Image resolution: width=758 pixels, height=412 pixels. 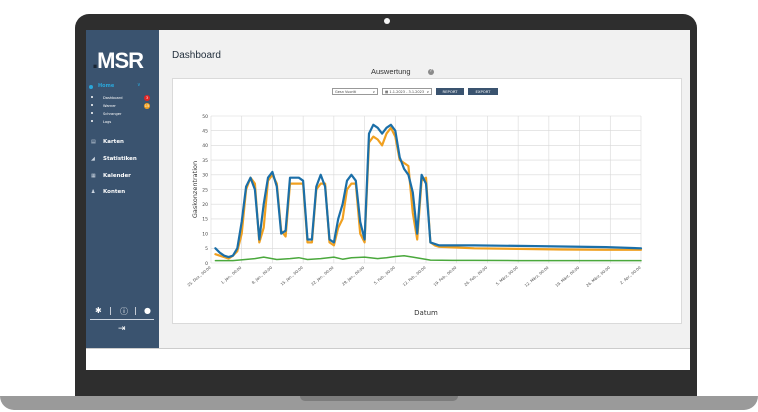 What do you see at coordinates (388, 359) in the screenshot?
I see `bottom-strip` at bounding box center [388, 359].